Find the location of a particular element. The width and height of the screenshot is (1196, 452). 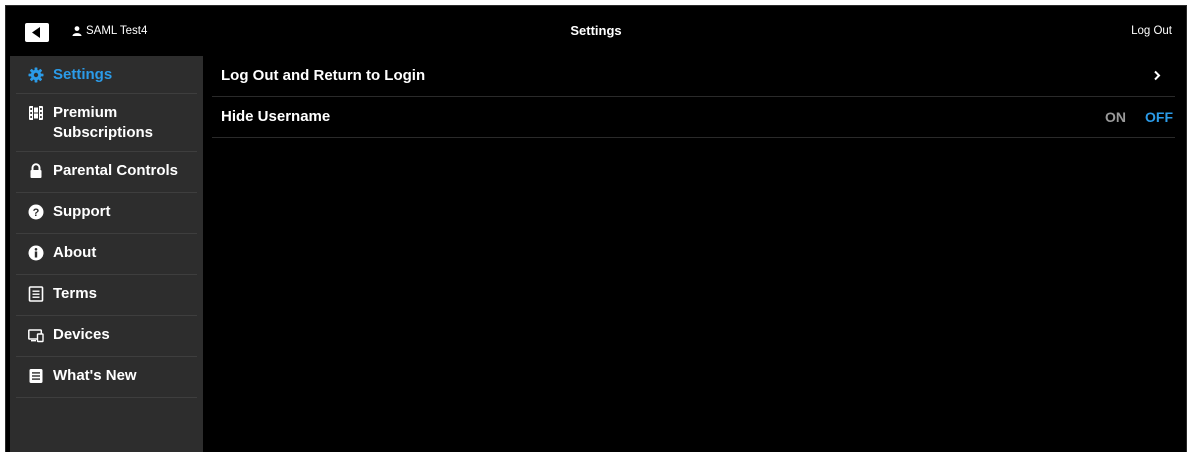

page-title: Settings is located at coordinates (596, 30).